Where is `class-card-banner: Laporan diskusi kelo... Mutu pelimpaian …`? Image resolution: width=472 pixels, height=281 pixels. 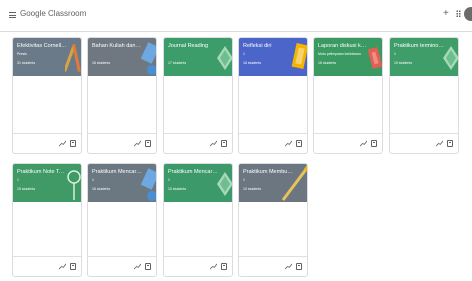
class-card-banner: Laporan diskusi kelo... Mutu pelimpaian … is located at coordinates (348, 57).